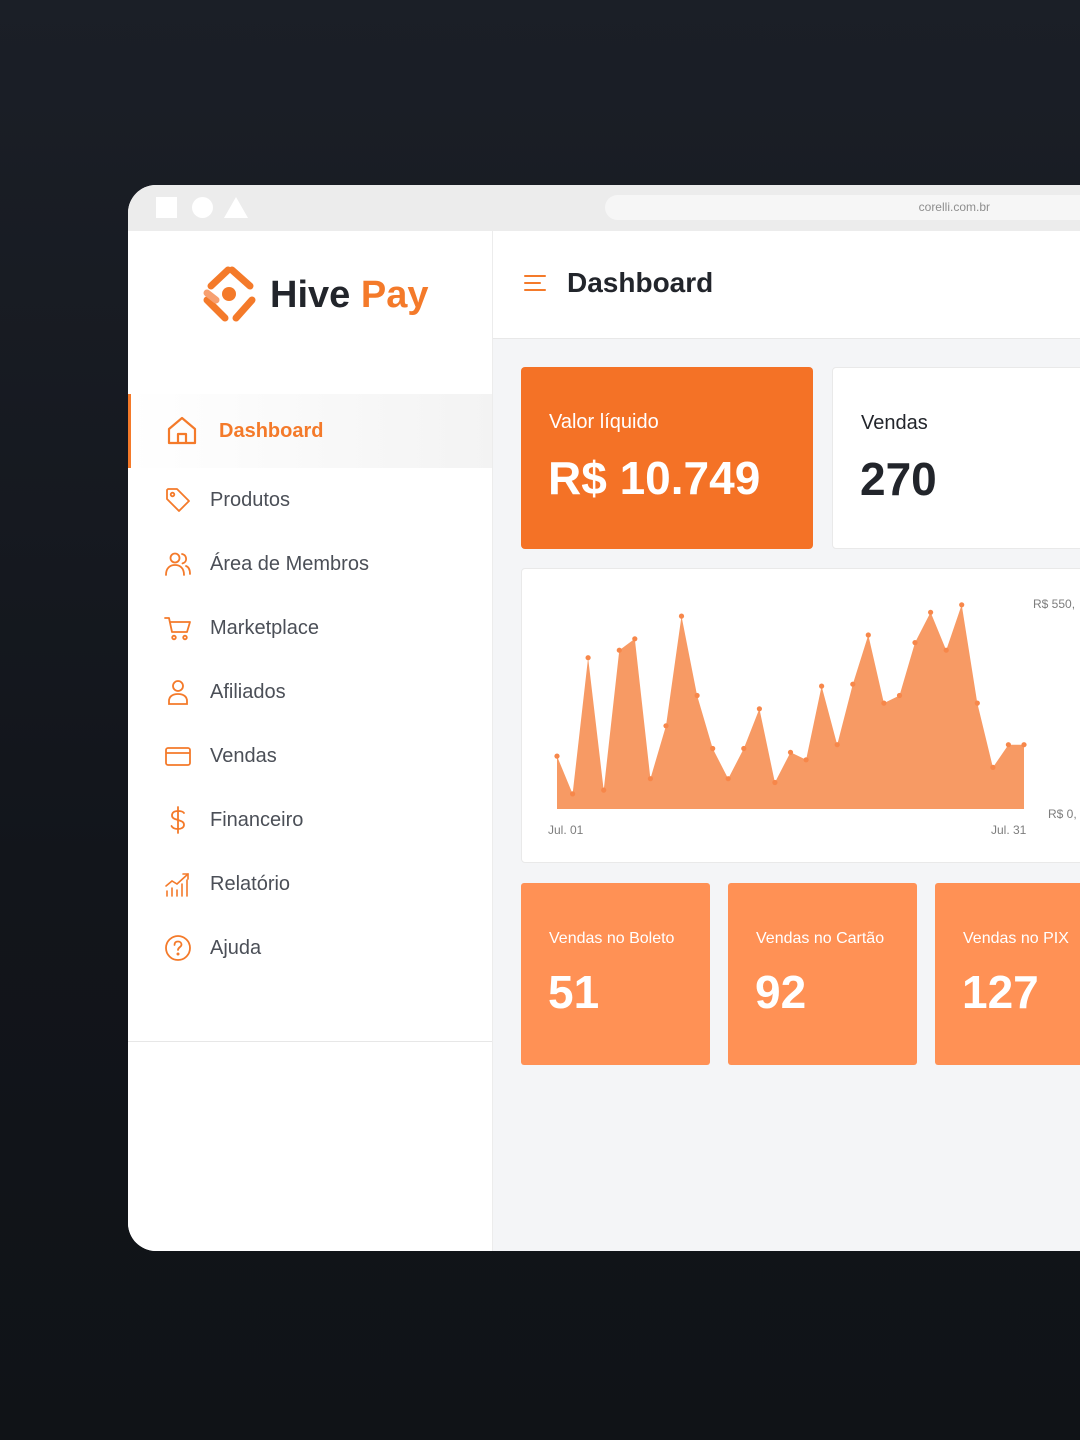 The width and height of the screenshot is (1080, 1440). What do you see at coordinates (535, 283) in the screenshot?
I see `hamburger-menu-icon` at bounding box center [535, 283].